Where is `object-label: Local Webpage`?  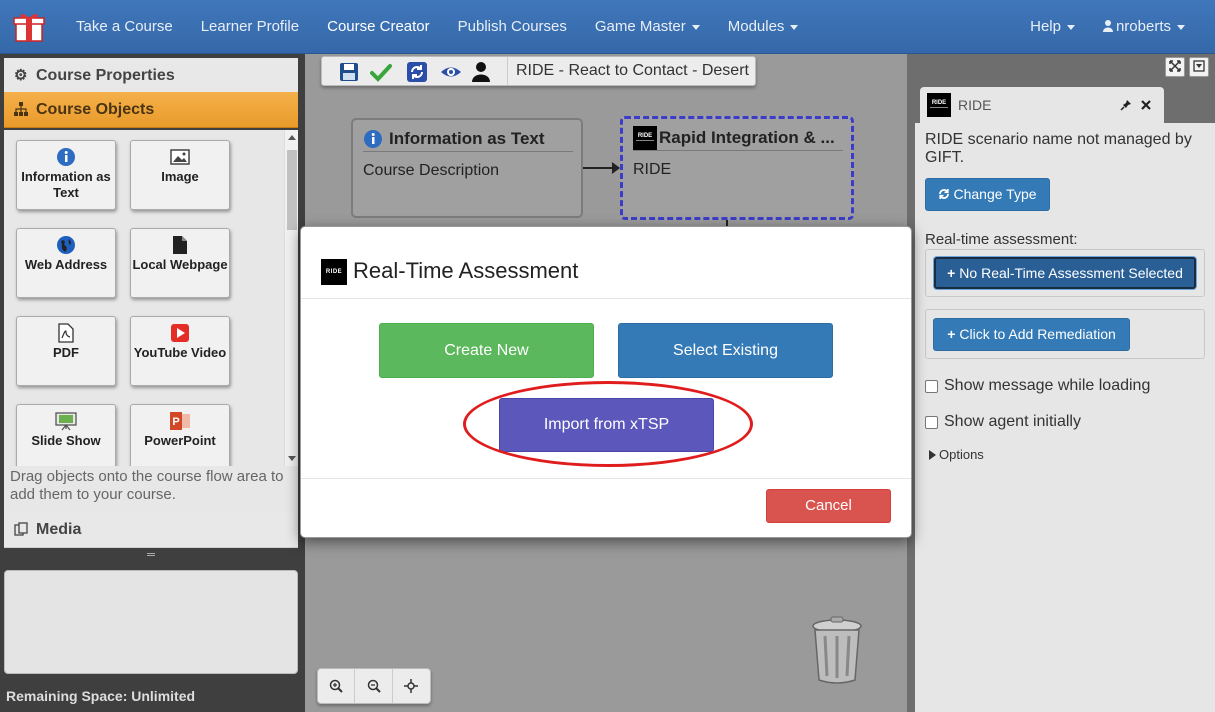
object-label: Local Webpage is located at coordinates (180, 264).